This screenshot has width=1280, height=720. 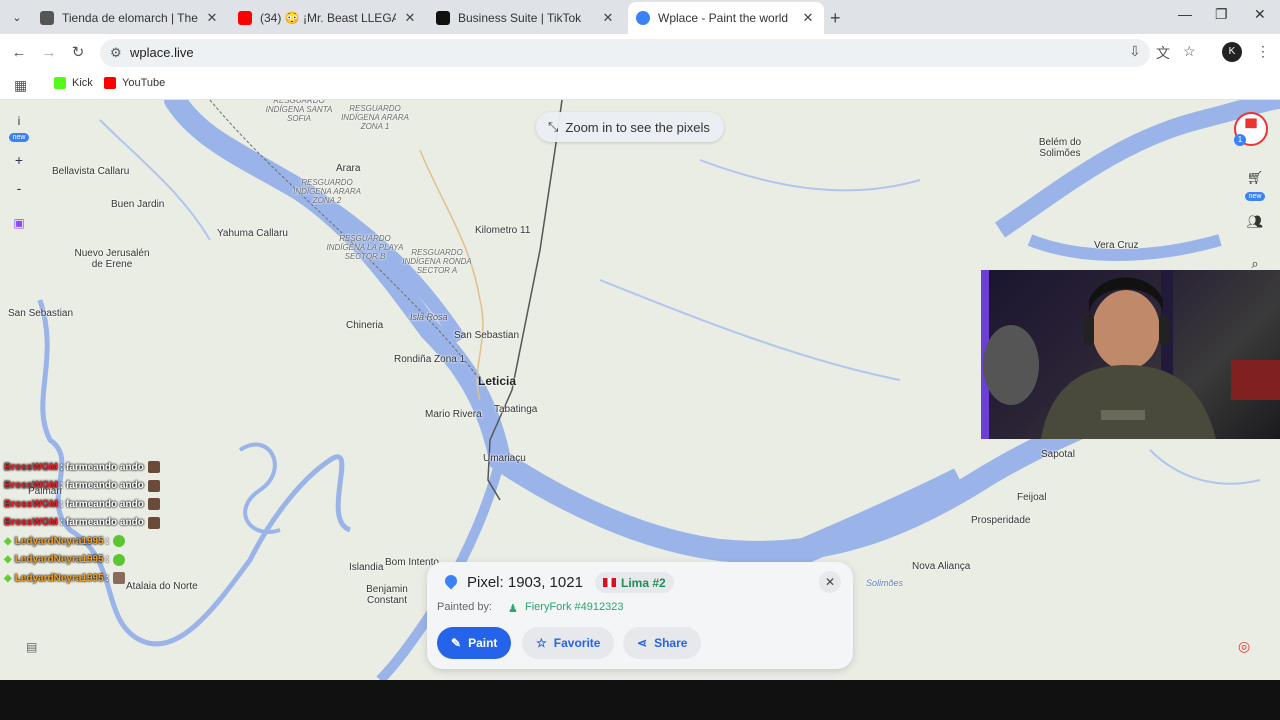 I want to click on favorite-button: ☆ Favorite, so click(x=568, y=643).